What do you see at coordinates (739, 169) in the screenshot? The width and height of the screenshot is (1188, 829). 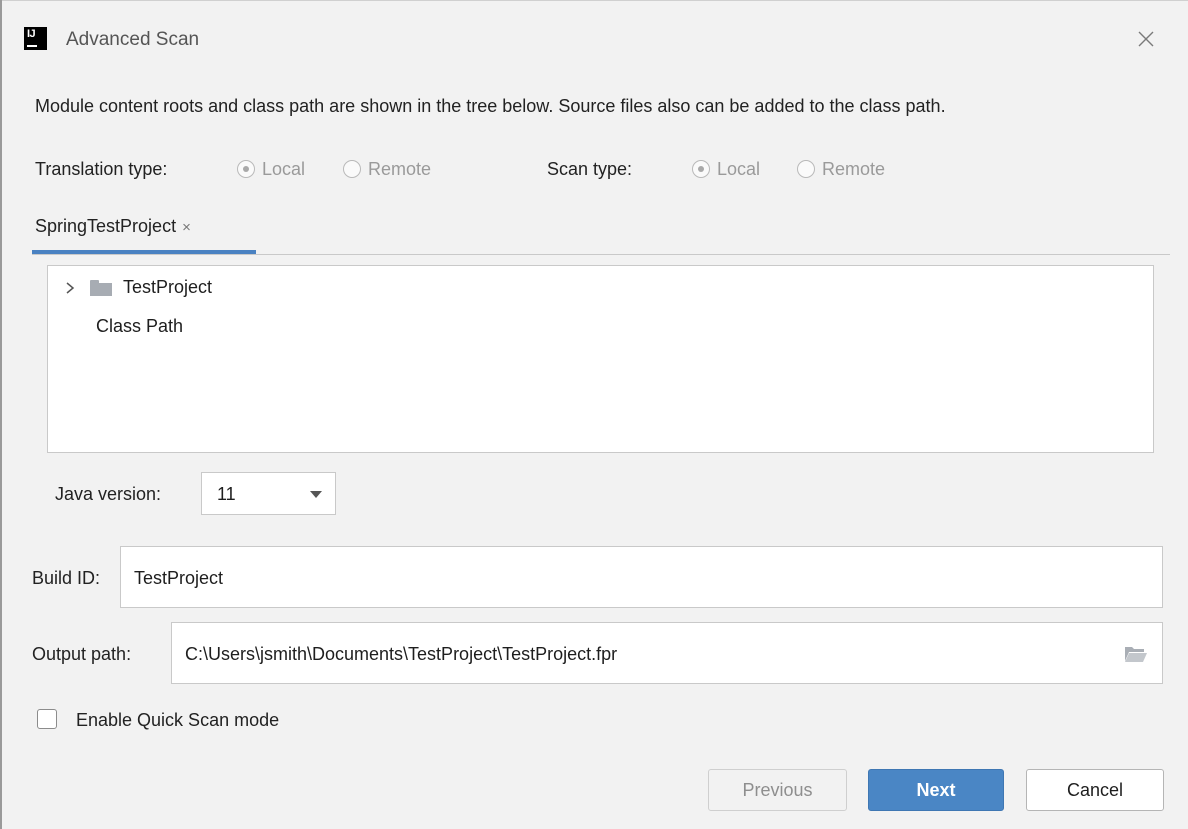 I see `scan-type-local-label: Local` at bounding box center [739, 169].